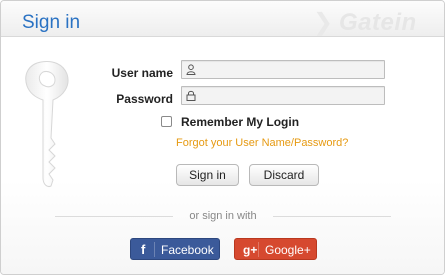  What do you see at coordinates (166, 121) in the screenshot?
I see `remember-checkbox` at bounding box center [166, 121].